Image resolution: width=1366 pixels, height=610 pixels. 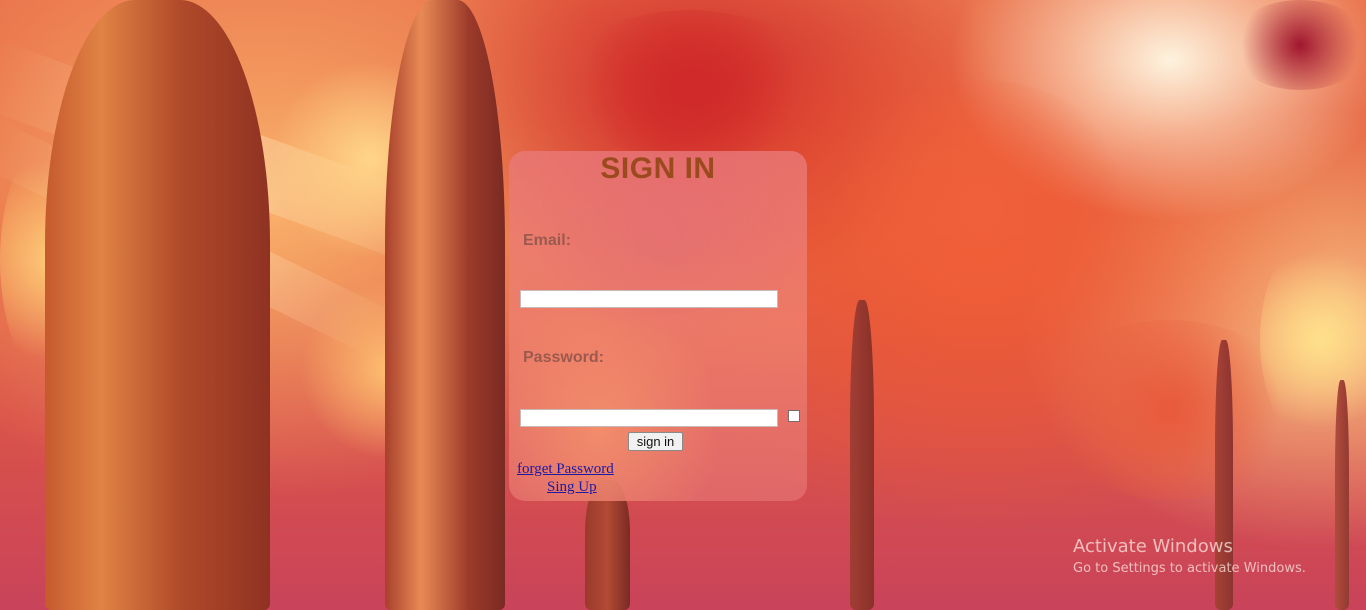 I want to click on signin-title: SIGN IN, so click(x=658, y=168).